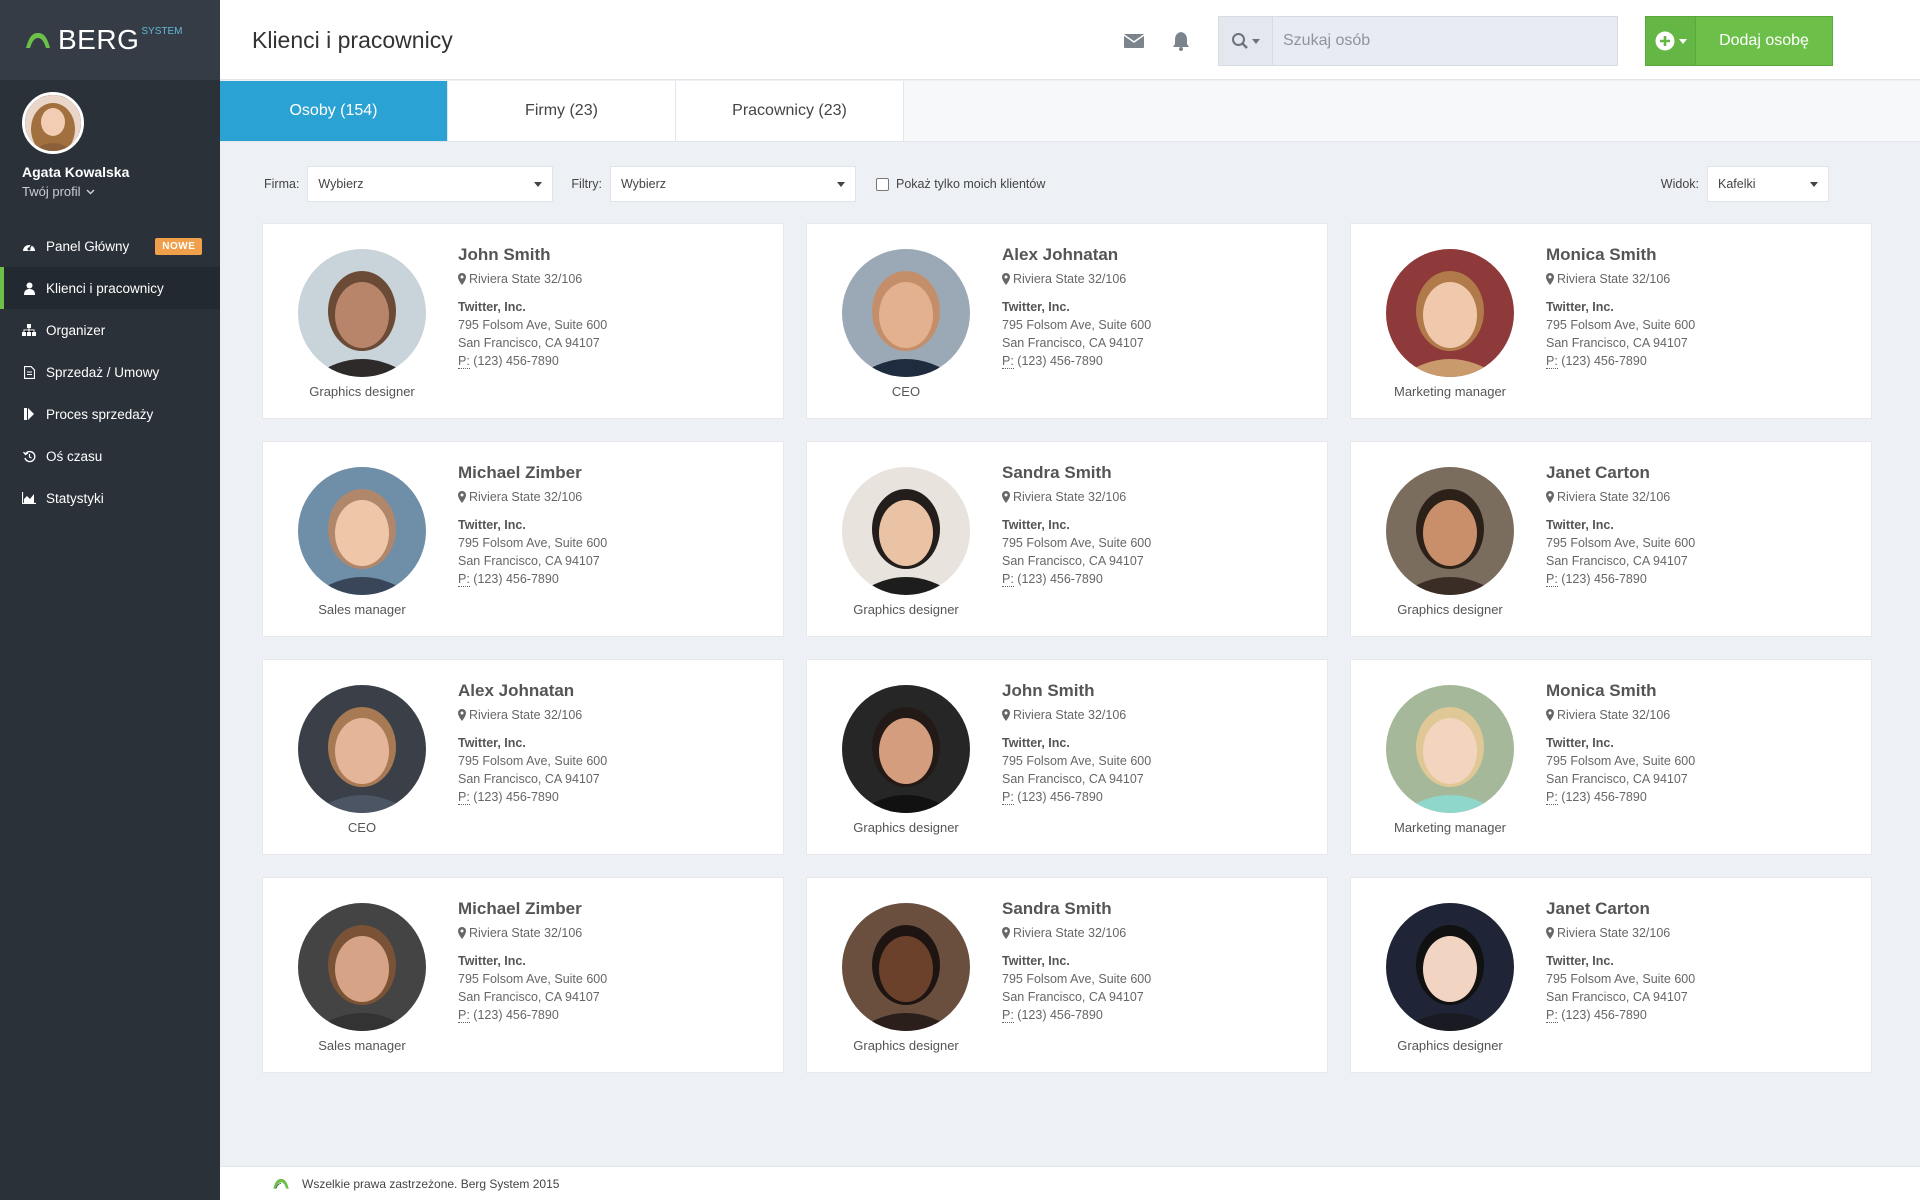  What do you see at coordinates (110, 498) in the screenshot?
I see `nav-item-statystyki: Statystyki` at bounding box center [110, 498].